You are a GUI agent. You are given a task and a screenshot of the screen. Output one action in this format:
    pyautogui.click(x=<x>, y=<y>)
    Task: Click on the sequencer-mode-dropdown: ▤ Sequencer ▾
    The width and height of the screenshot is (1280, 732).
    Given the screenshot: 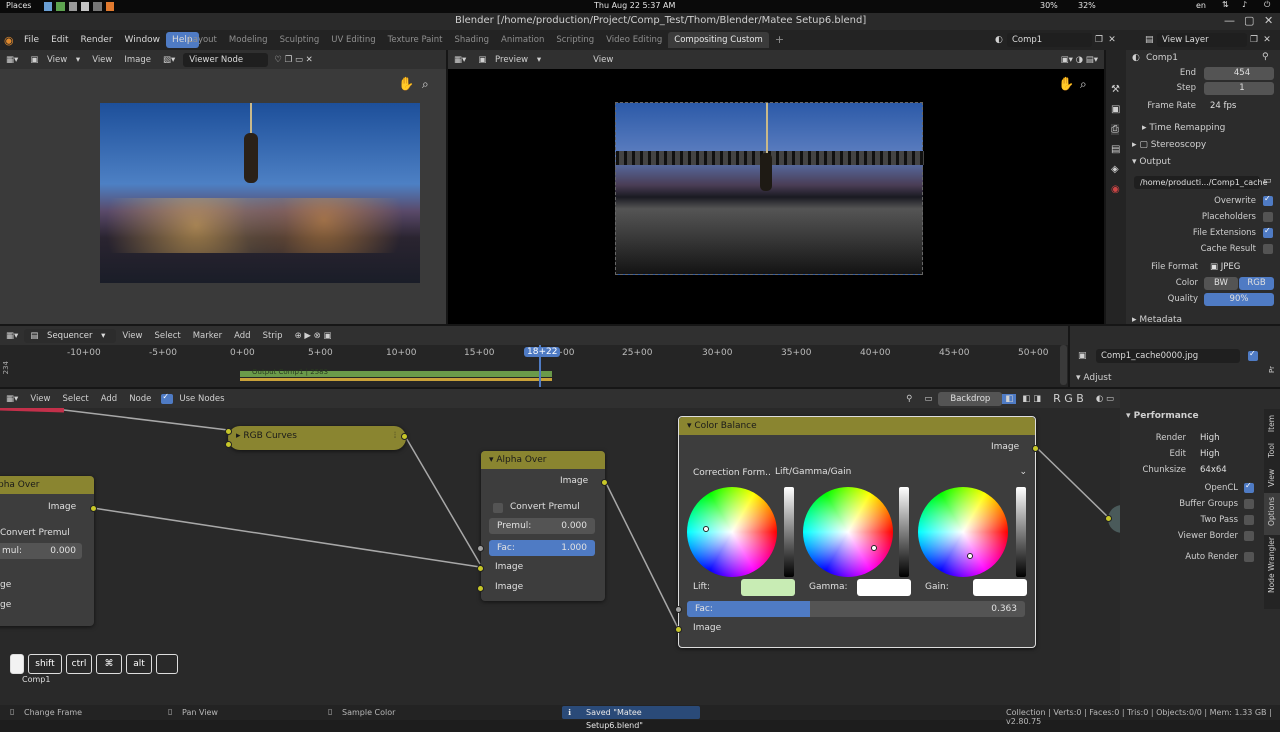 What is the action you would take?
    pyautogui.click(x=70, y=335)
    